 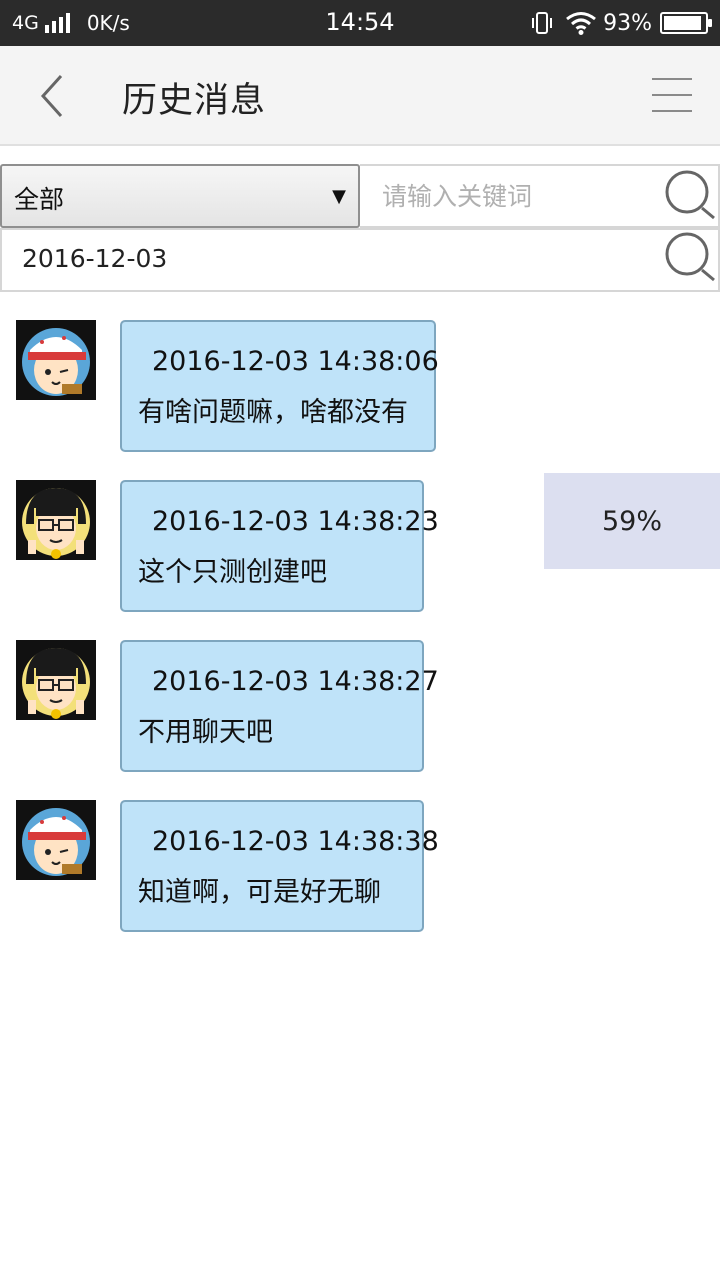 I want to click on message-bubble: 2016-12-03 14:38:38 知道啊，可是好无聊, so click(x=279, y=866).